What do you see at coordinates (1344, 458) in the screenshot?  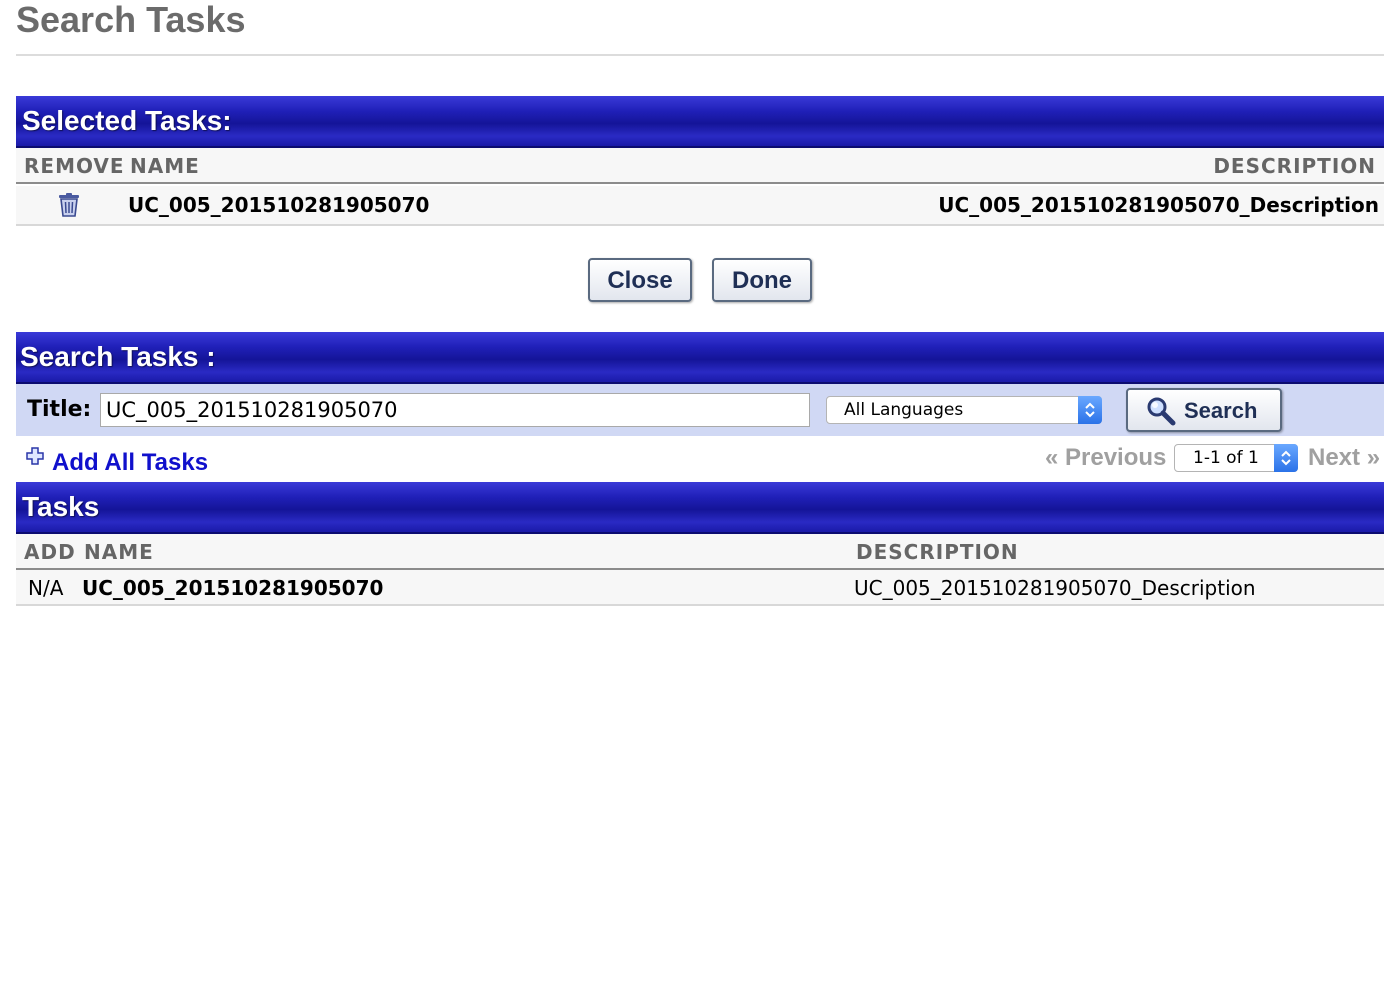 I see `next-link: Next »` at bounding box center [1344, 458].